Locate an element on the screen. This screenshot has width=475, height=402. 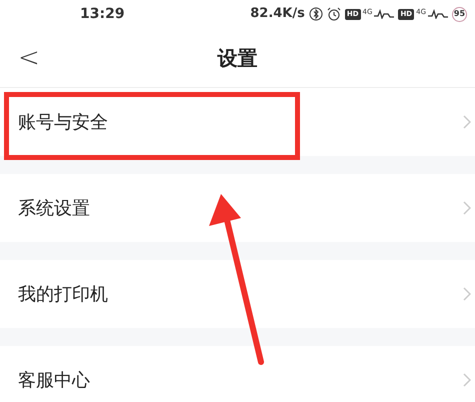
row-label: 系统设置 is located at coordinates (54, 208).